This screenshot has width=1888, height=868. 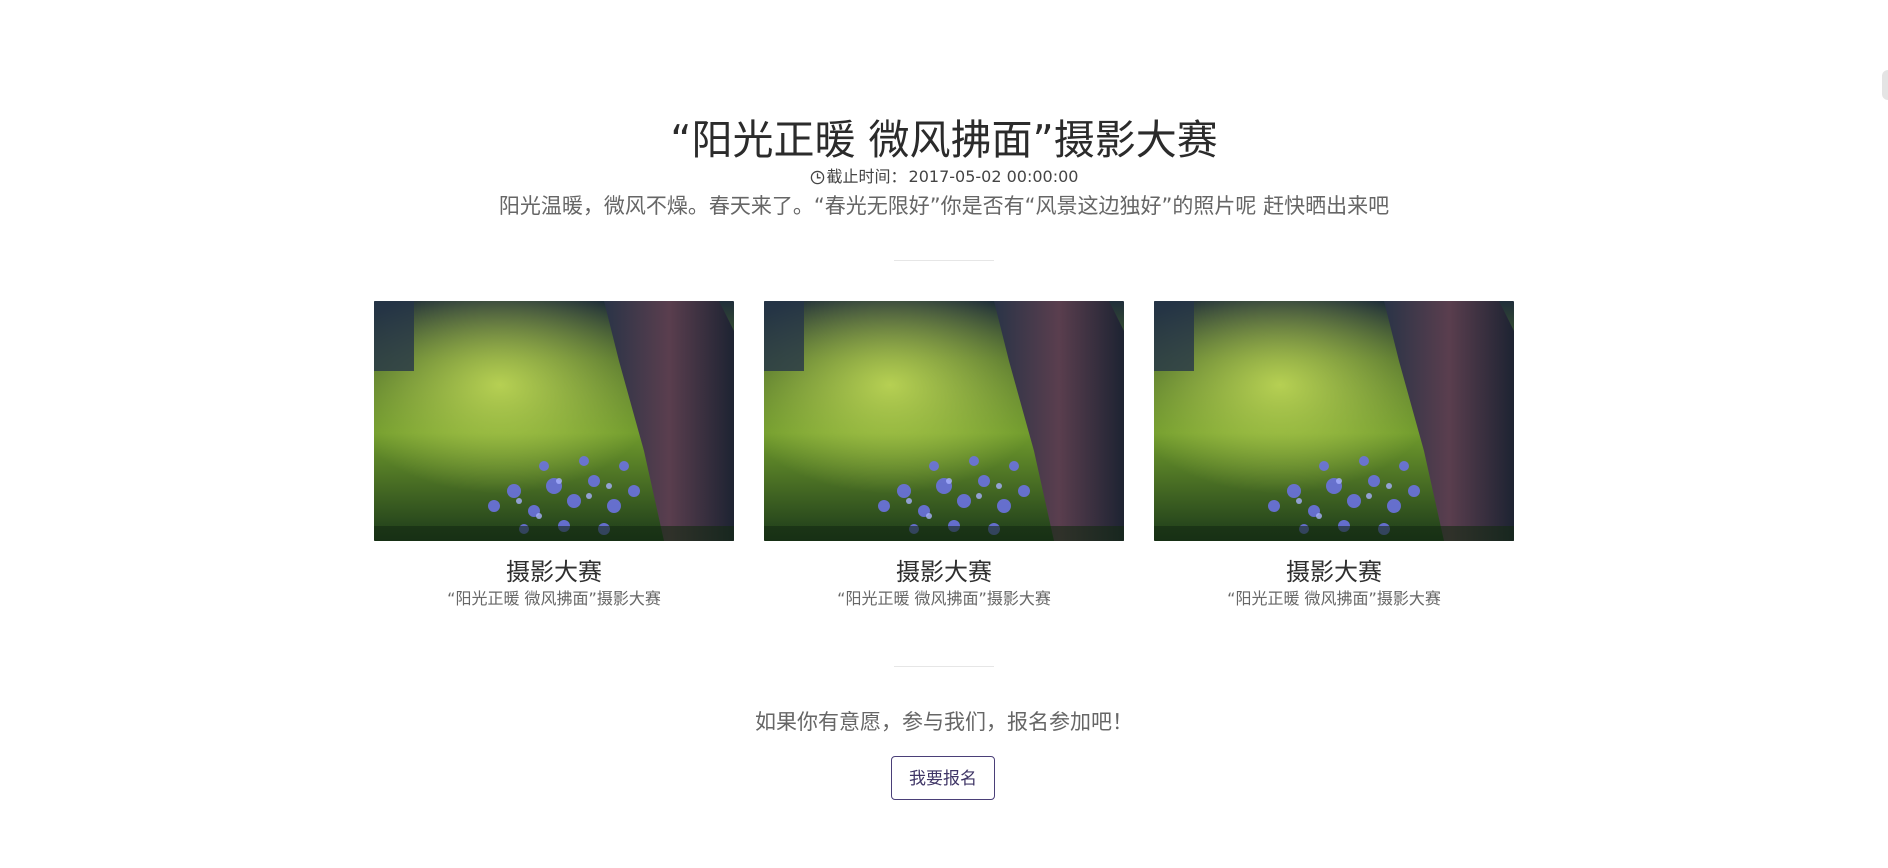 I want to click on deadline-label: 截止时间：, so click(x=866, y=176).